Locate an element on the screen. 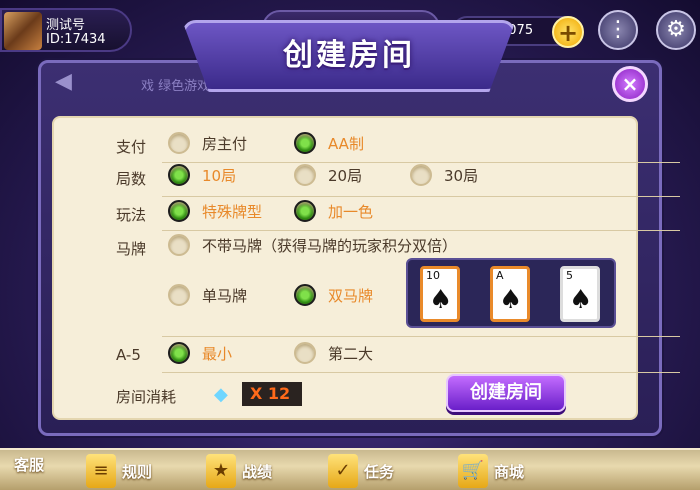 This screenshot has width=700, height=490. option-label: 最小 is located at coordinates (217, 353).